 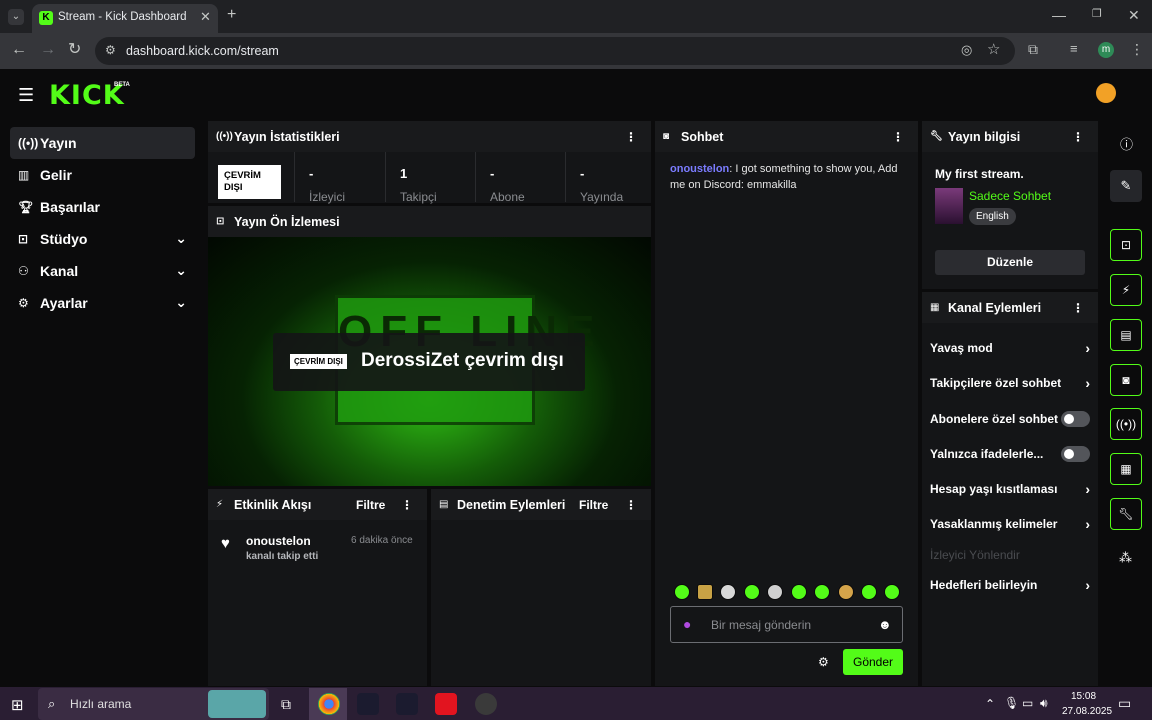 I want to click on action-set-goals: Hedefleri belirleyin ›, so click(x=1010, y=585).